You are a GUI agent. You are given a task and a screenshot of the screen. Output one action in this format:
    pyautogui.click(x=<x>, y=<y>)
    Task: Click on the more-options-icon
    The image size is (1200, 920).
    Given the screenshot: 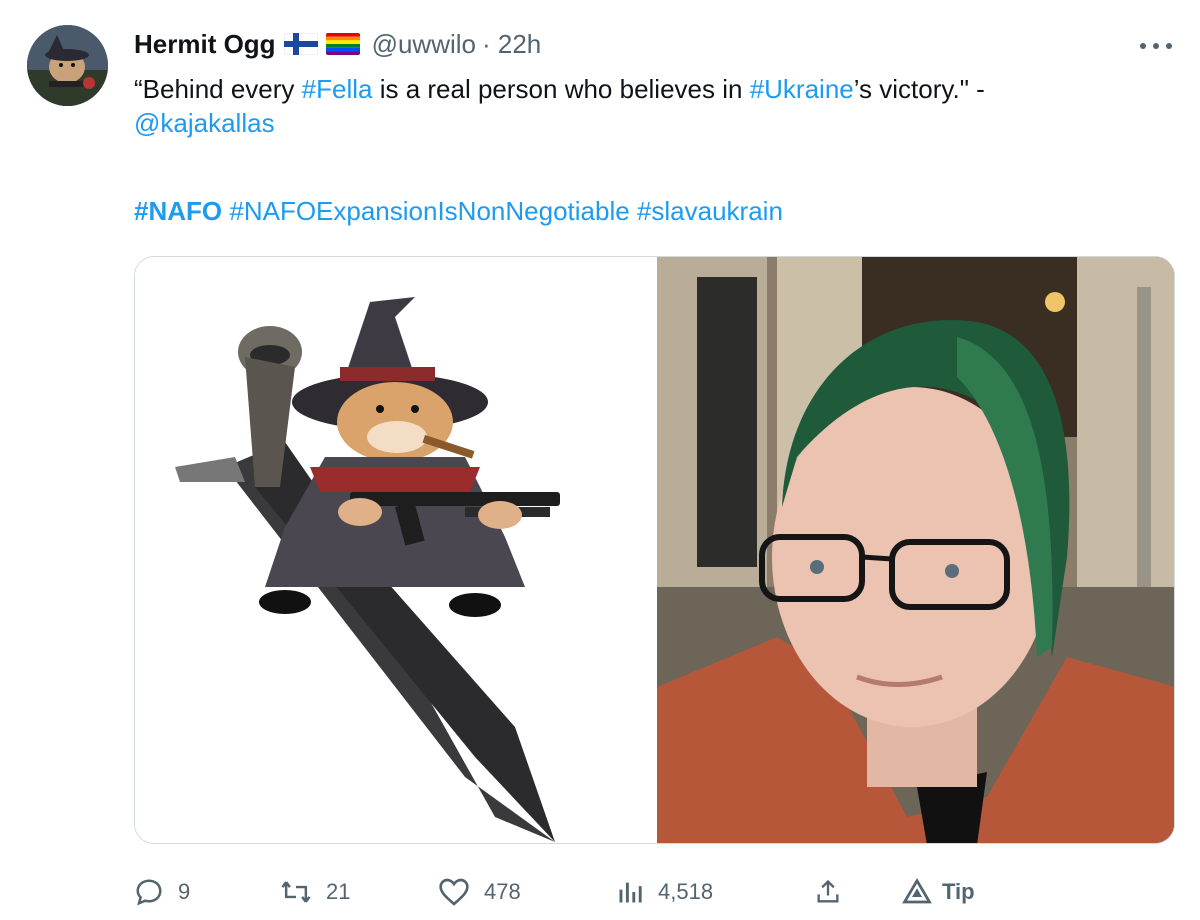 What is the action you would take?
    pyautogui.click(x=1156, y=46)
    